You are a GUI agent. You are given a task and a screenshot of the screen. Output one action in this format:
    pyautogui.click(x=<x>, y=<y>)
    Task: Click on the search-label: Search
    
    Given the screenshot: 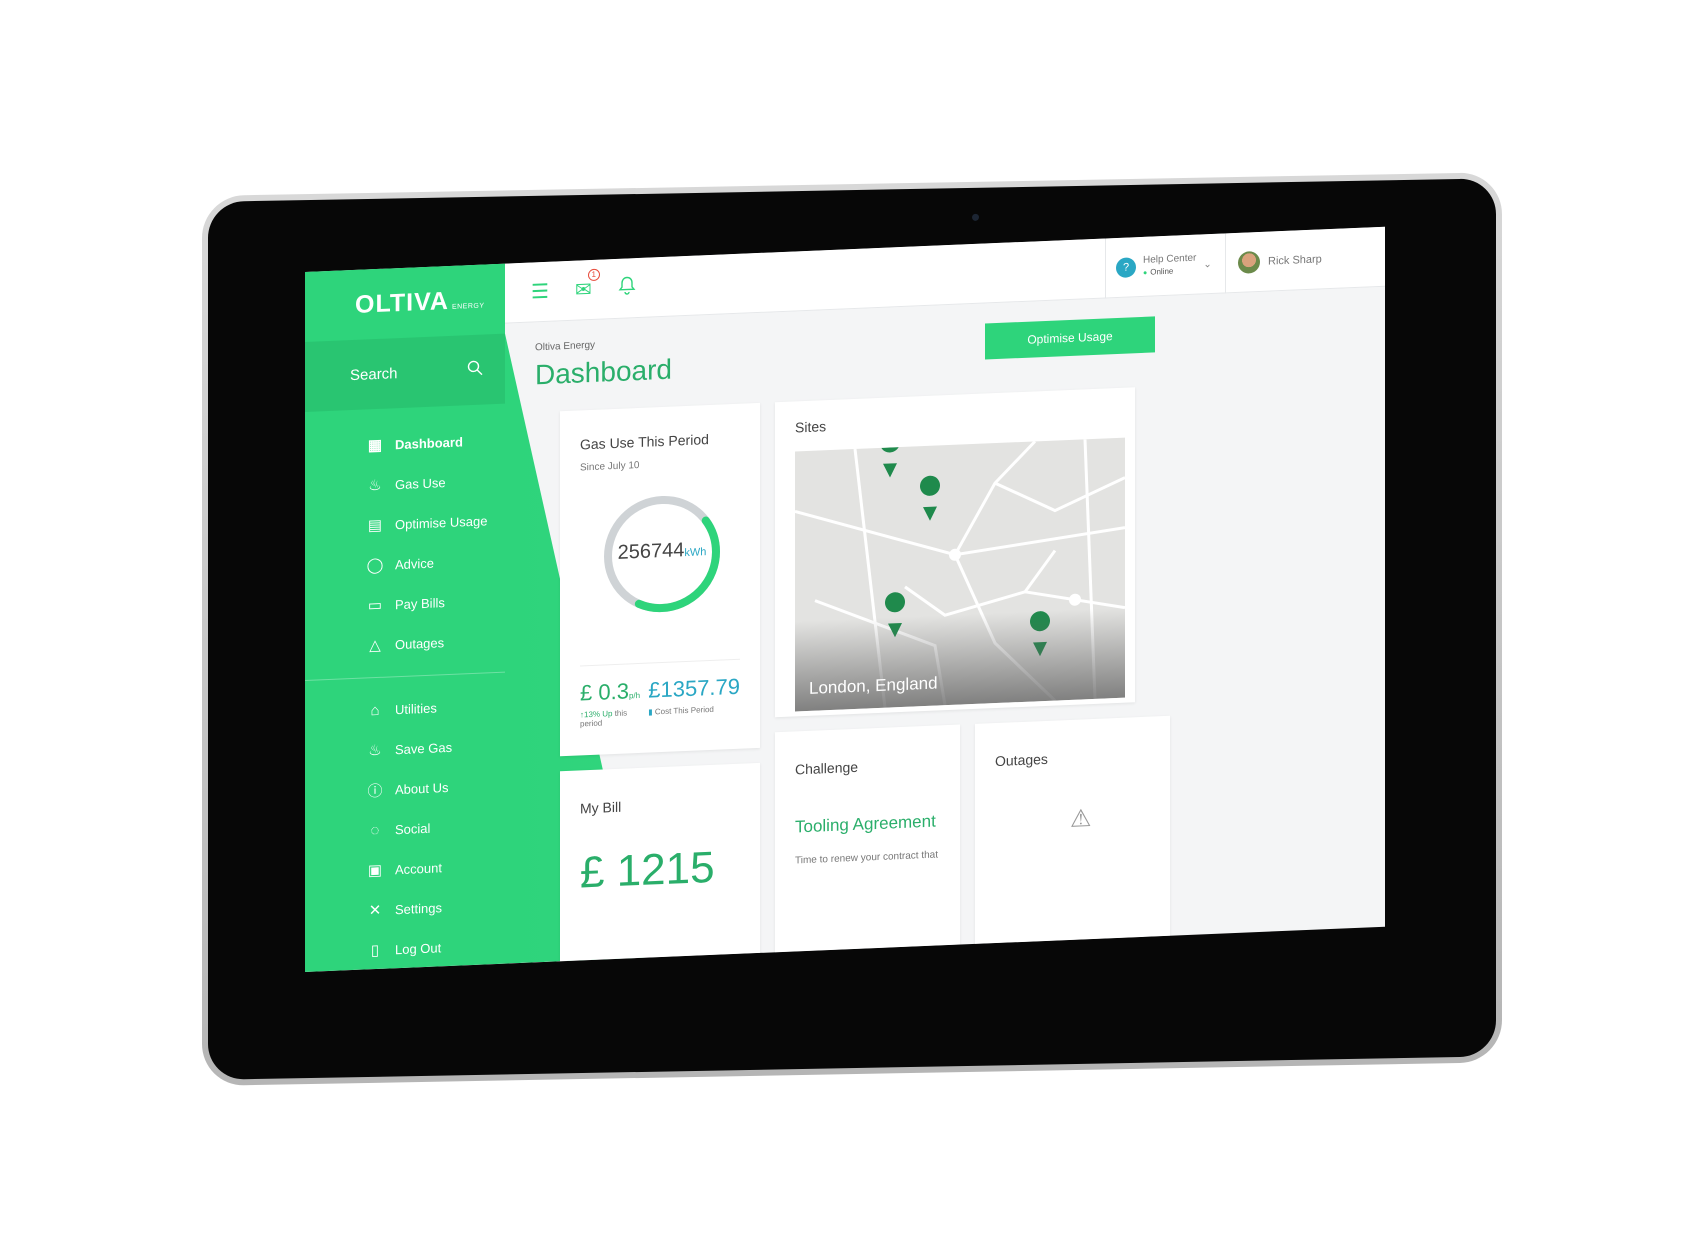 What is the action you would take?
    pyautogui.click(x=374, y=374)
    